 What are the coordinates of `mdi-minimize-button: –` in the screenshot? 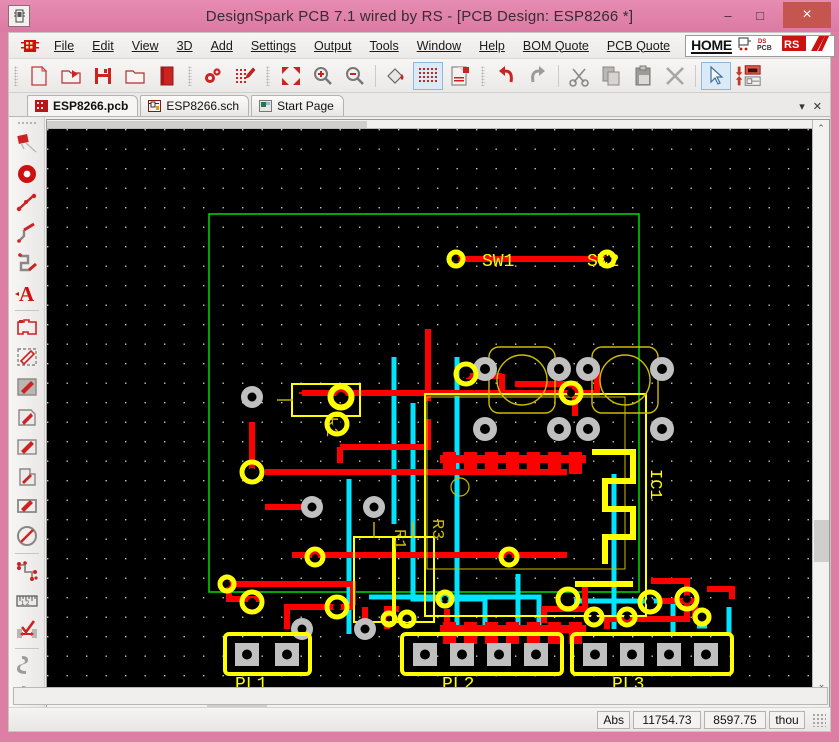 It's located at (837, 46).